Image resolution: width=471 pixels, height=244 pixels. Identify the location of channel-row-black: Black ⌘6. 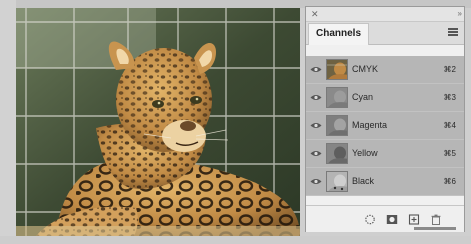
(385, 182).